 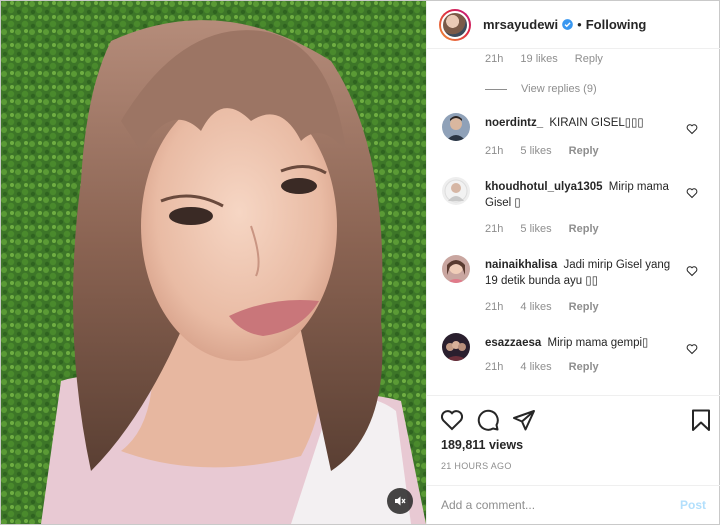 What do you see at coordinates (573, 25) in the screenshot?
I see `post-header: mrsayudewi • Following` at bounding box center [573, 25].